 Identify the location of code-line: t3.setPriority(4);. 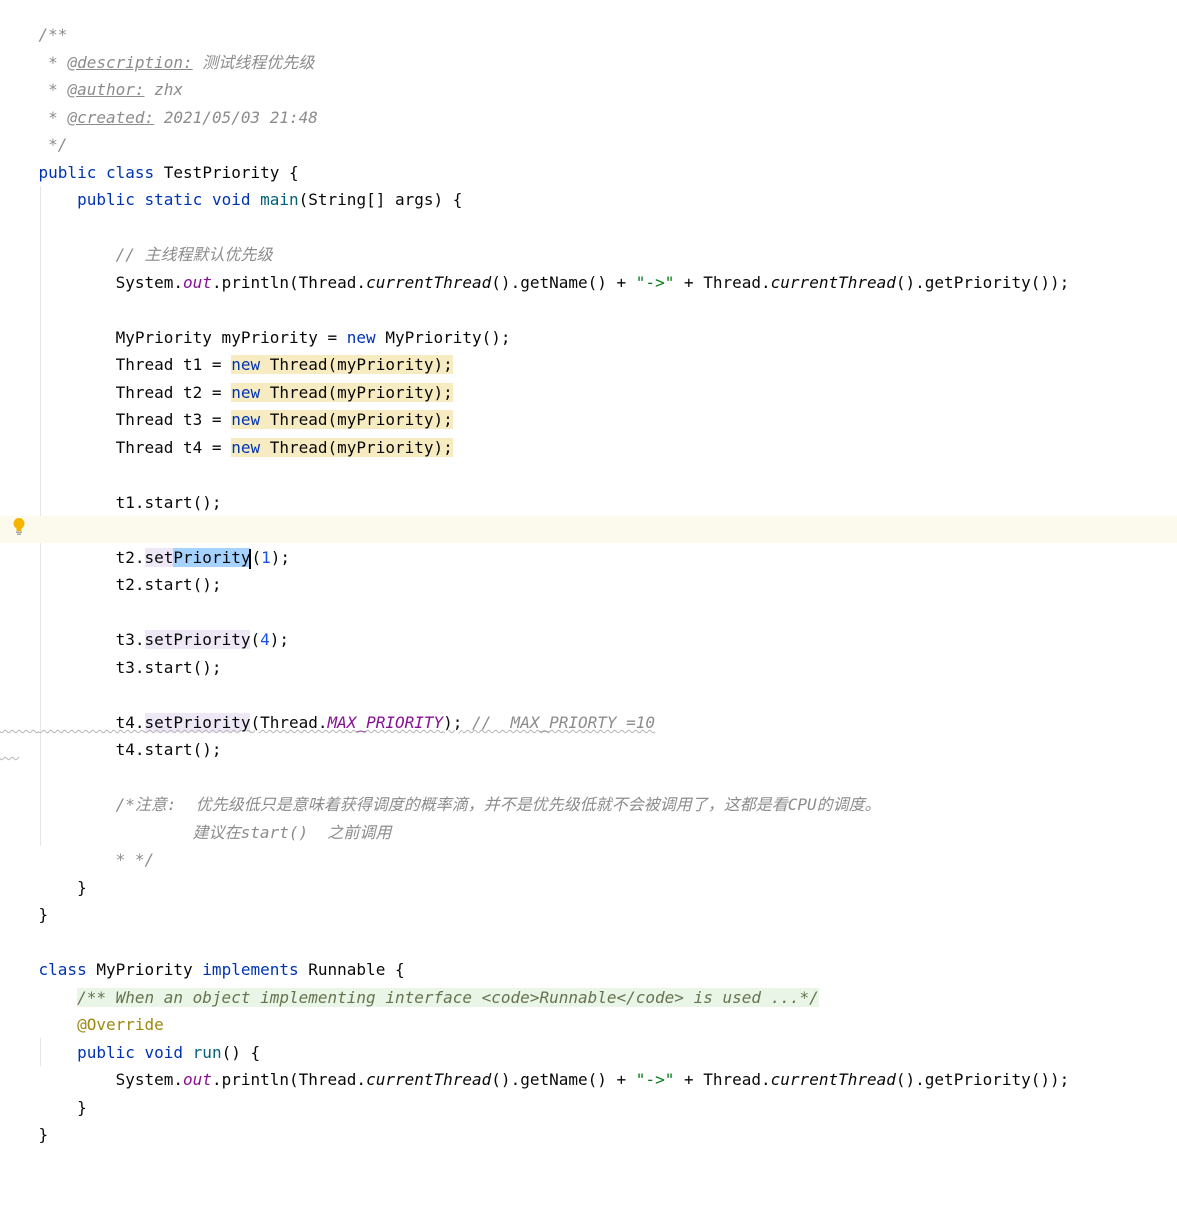
(202, 639).